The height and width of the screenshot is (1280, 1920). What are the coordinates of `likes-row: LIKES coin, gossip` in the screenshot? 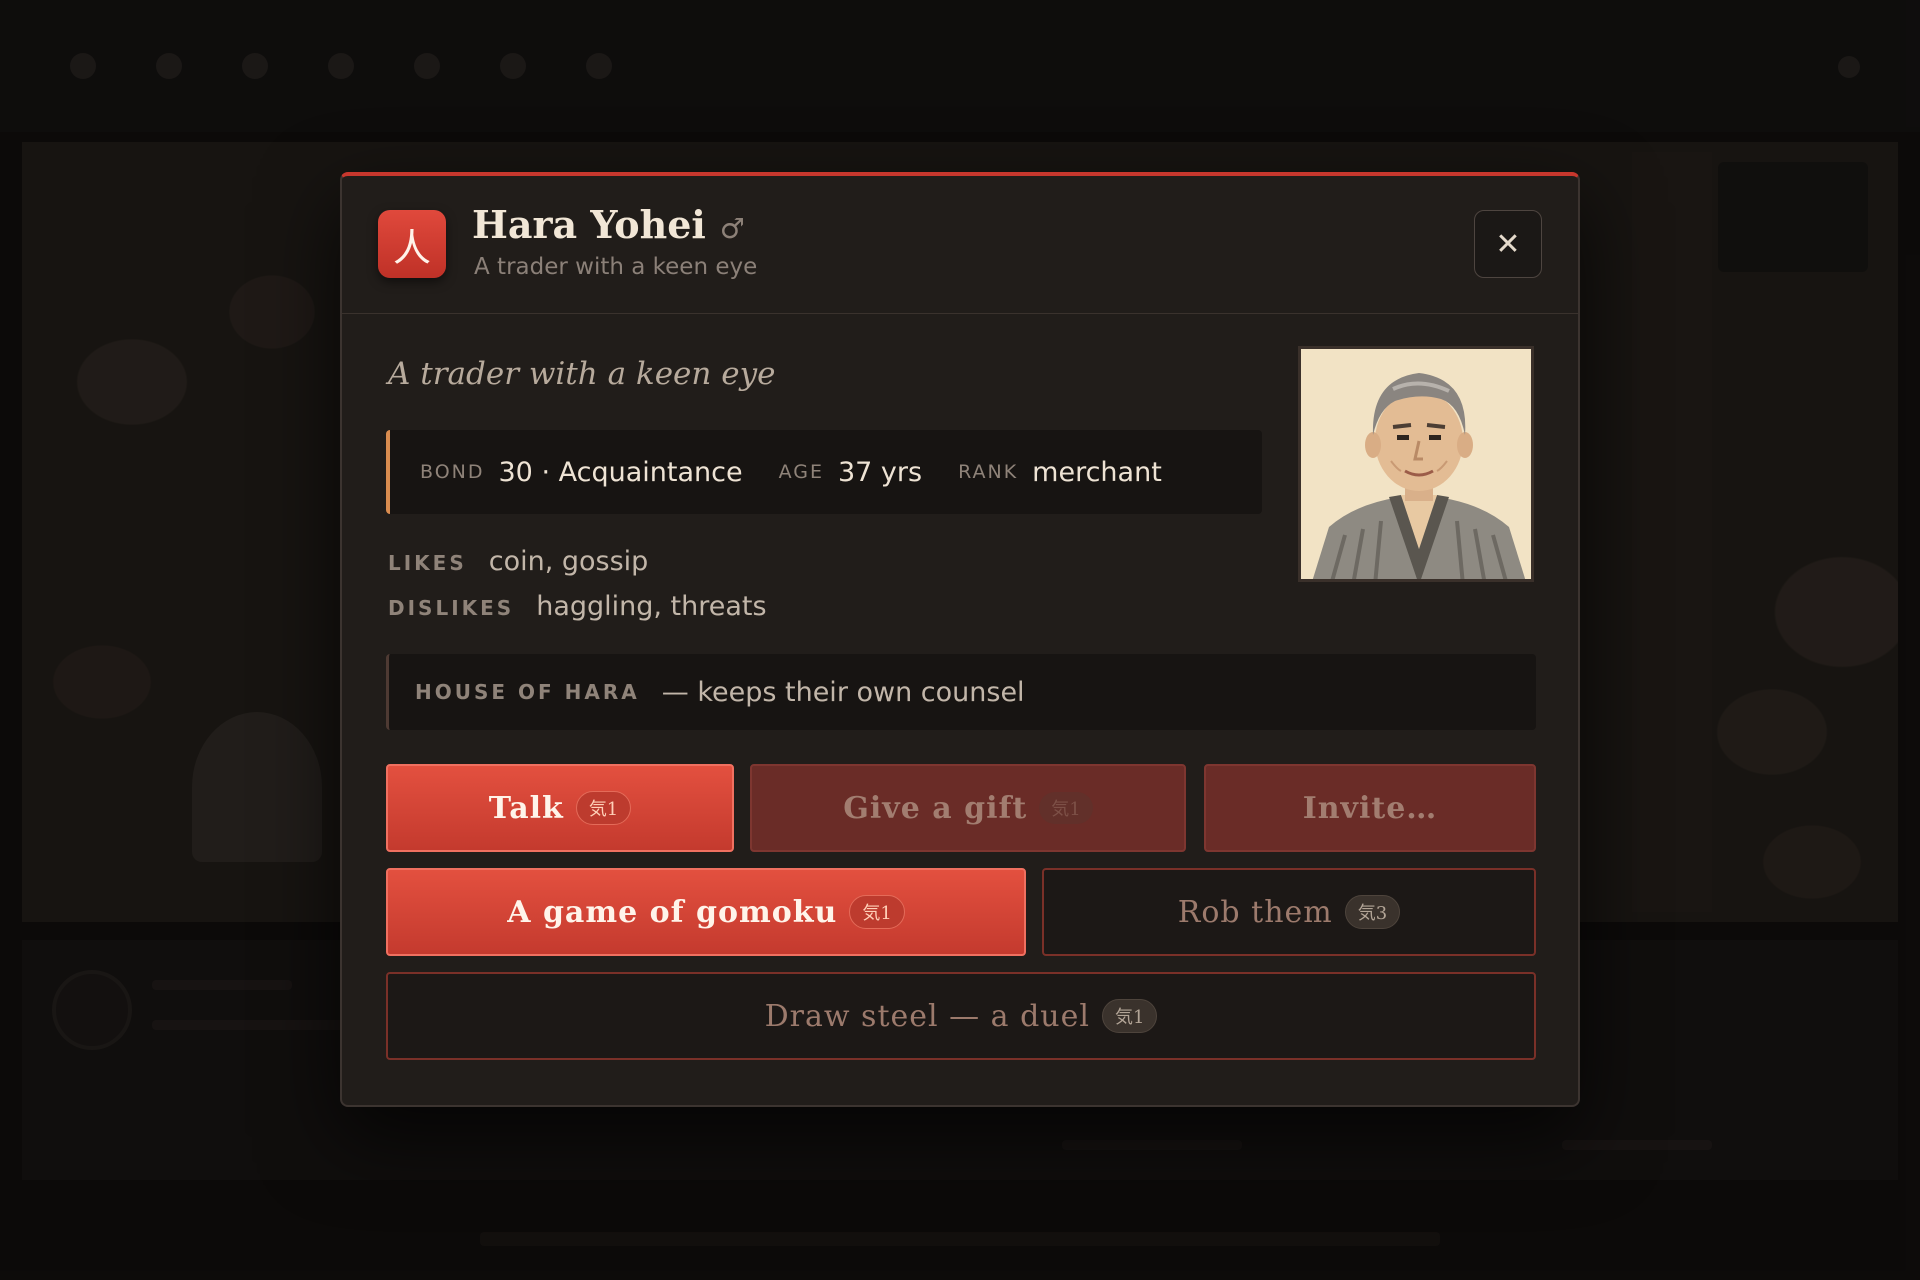 It's located at (577, 561).